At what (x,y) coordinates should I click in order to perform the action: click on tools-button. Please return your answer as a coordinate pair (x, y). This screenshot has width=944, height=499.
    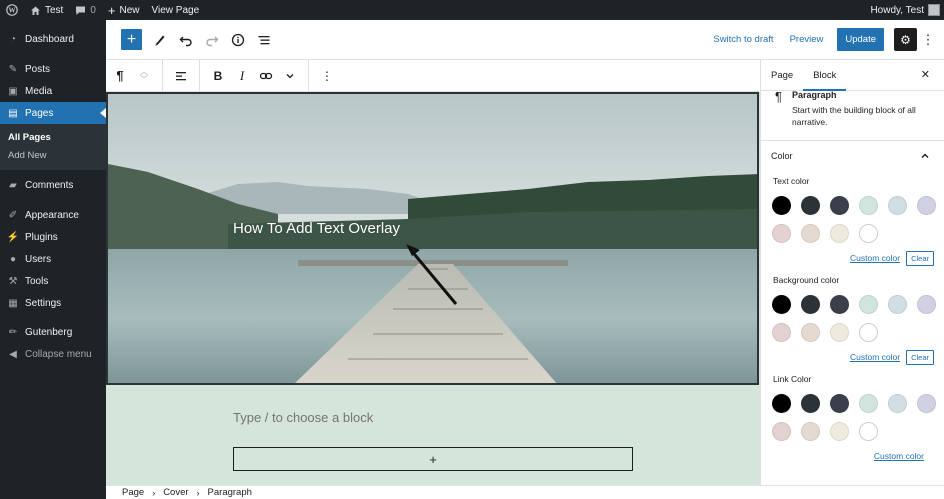
    Looking at the image, I should click on (160, 40).